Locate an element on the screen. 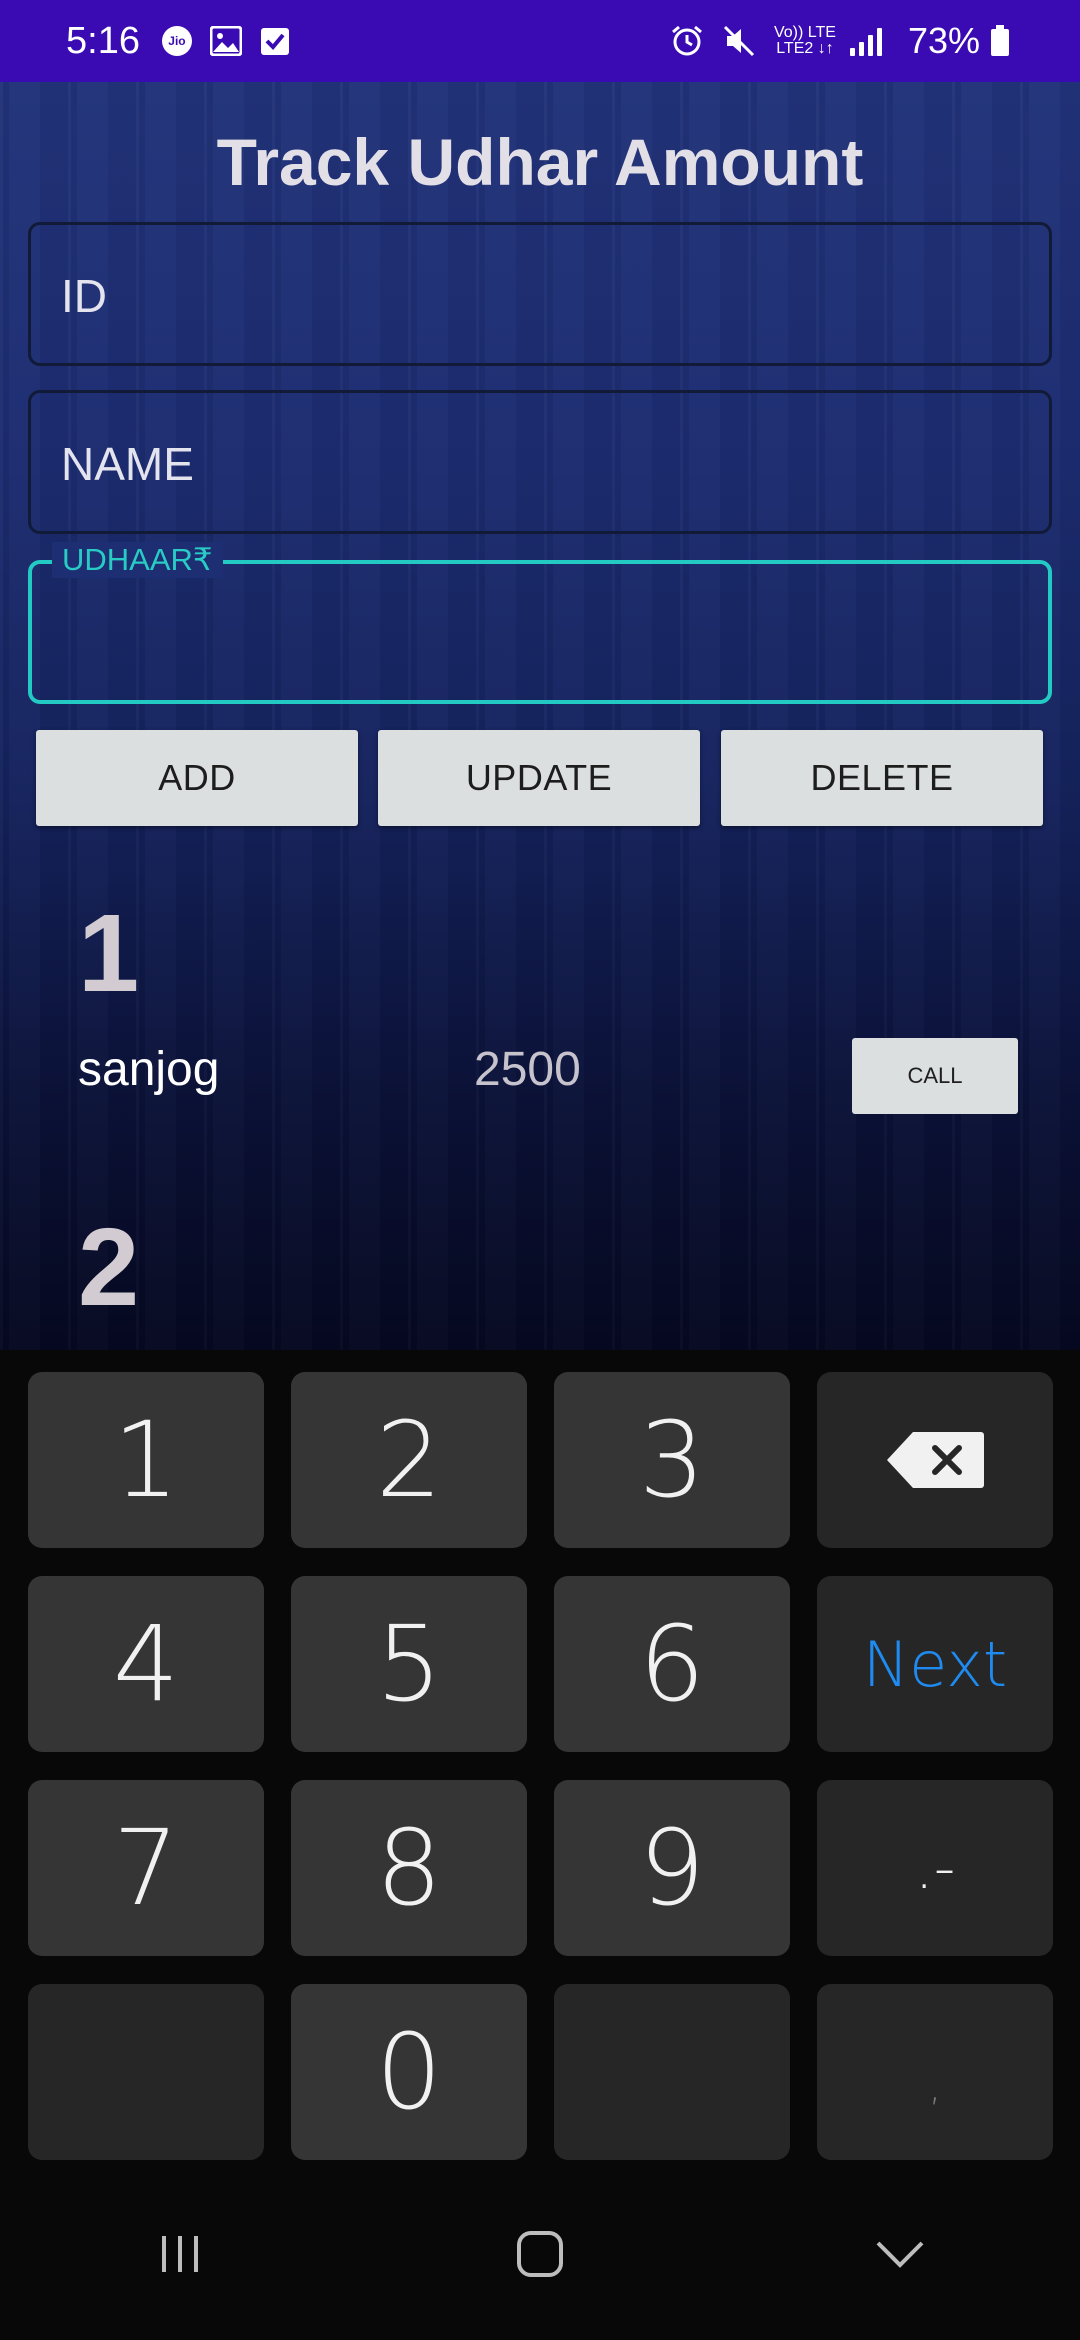 The width and height of the screenshot is (1080, 2340). call-button: CALL is located at coordinates (935, 1076).